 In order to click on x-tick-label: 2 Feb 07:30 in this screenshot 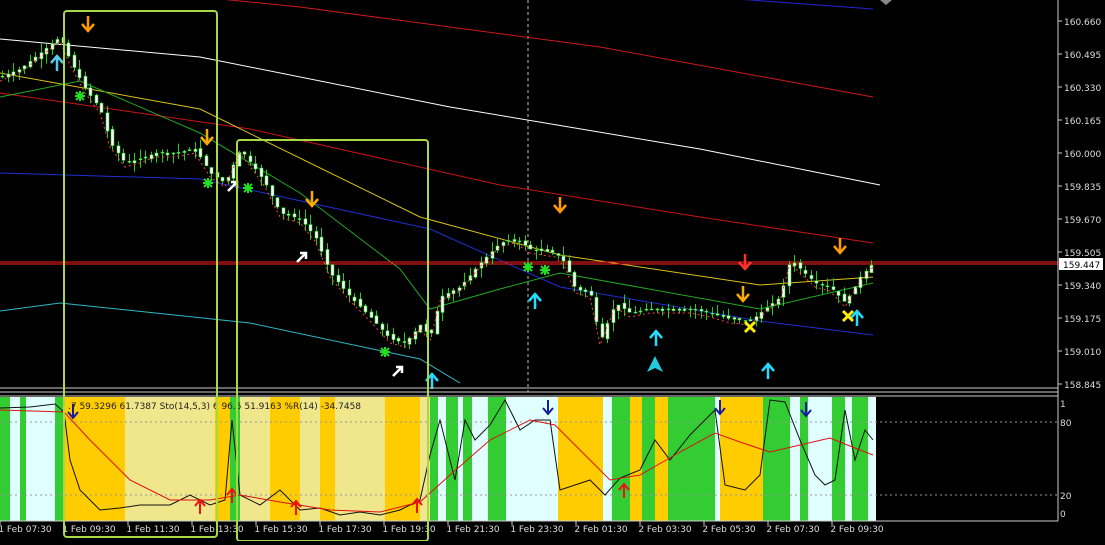, I will do `click(793, 530)`.